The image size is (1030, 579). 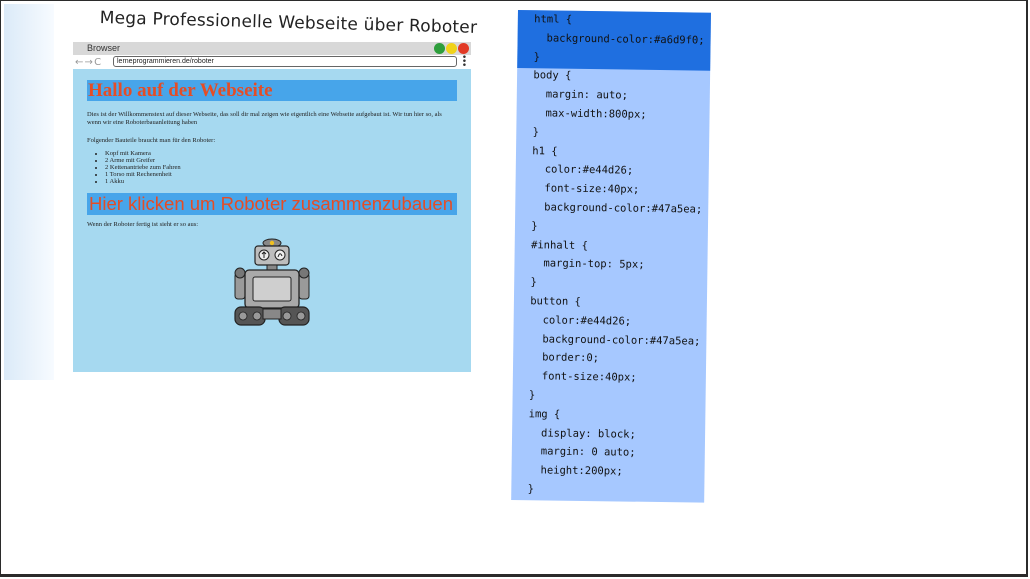 I want to click on code-line: max-width:800px;, so click(x=586, y=114).